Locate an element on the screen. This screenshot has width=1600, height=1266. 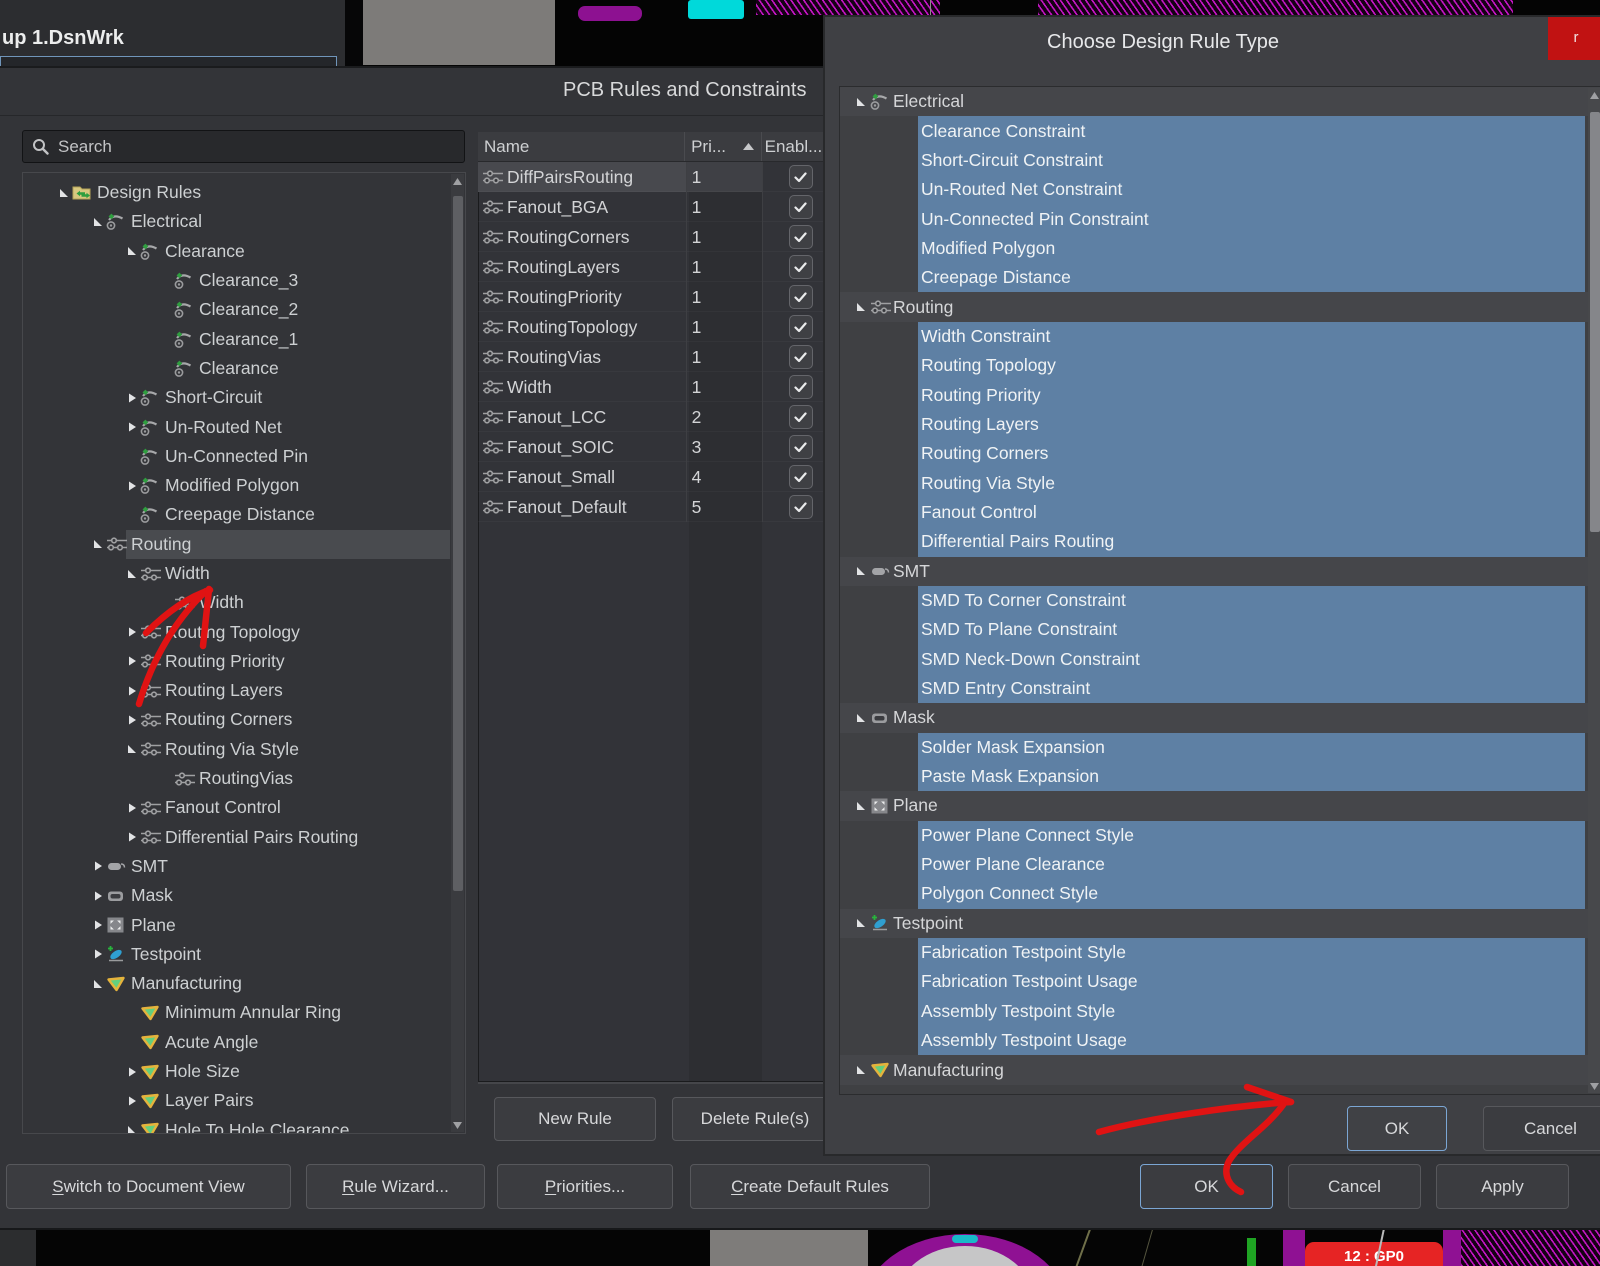
dialog-item-routing-priority: Routing Priority is located at coordinates (1251, 395).